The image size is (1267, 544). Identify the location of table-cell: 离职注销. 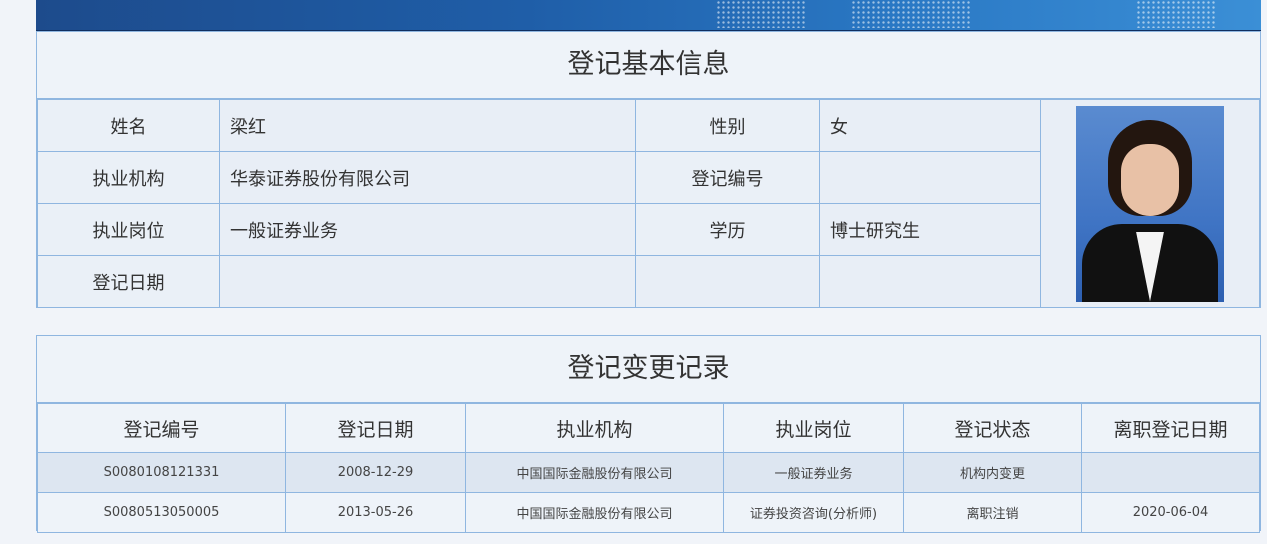
(992, 512).